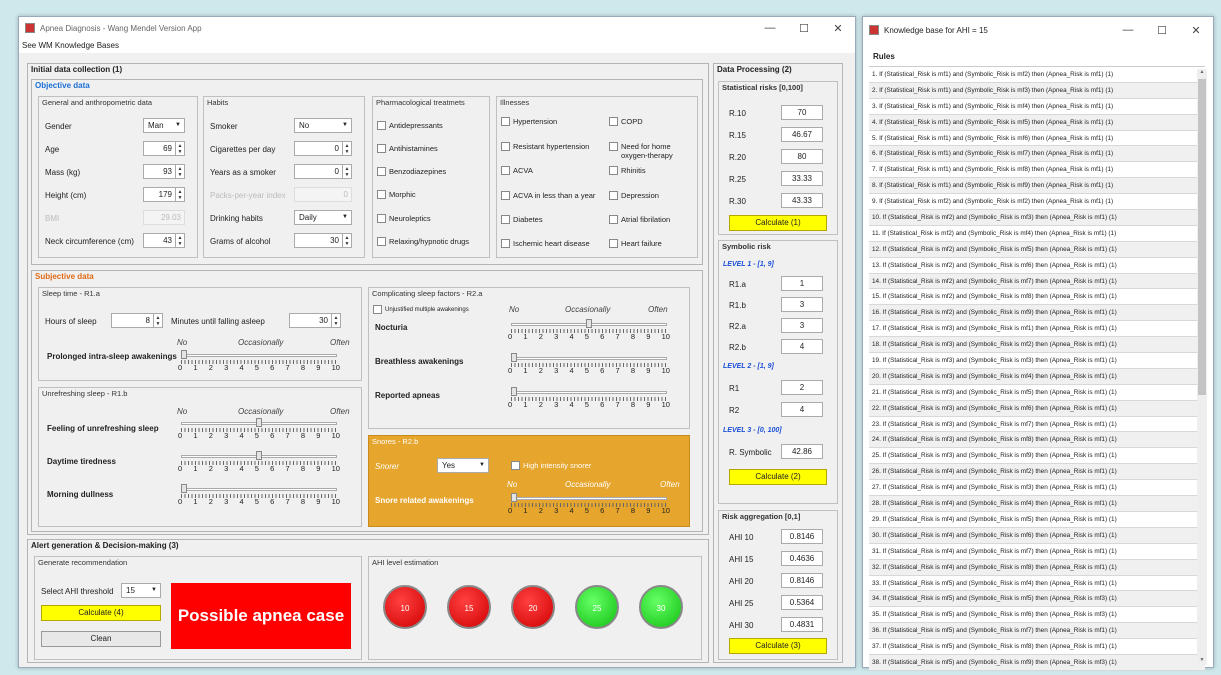 The image size is (1221, 675). Describe the element at coordinates (778, 646) in the screenshot. I see `calculate-3-button: Calculate (3)` at that location.